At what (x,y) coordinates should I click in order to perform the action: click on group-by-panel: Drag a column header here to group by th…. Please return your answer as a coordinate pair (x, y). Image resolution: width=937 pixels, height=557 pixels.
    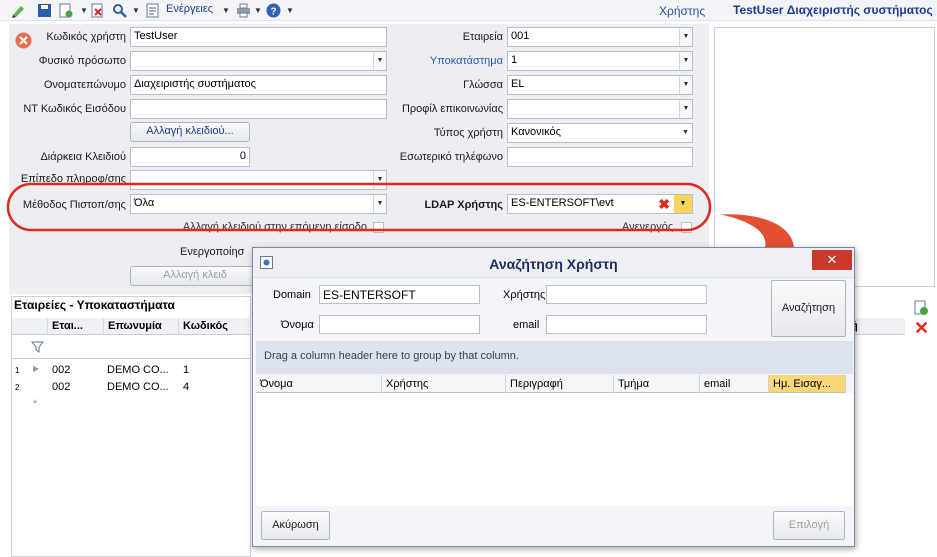
    Looking at the image, I should click on (554, 357).